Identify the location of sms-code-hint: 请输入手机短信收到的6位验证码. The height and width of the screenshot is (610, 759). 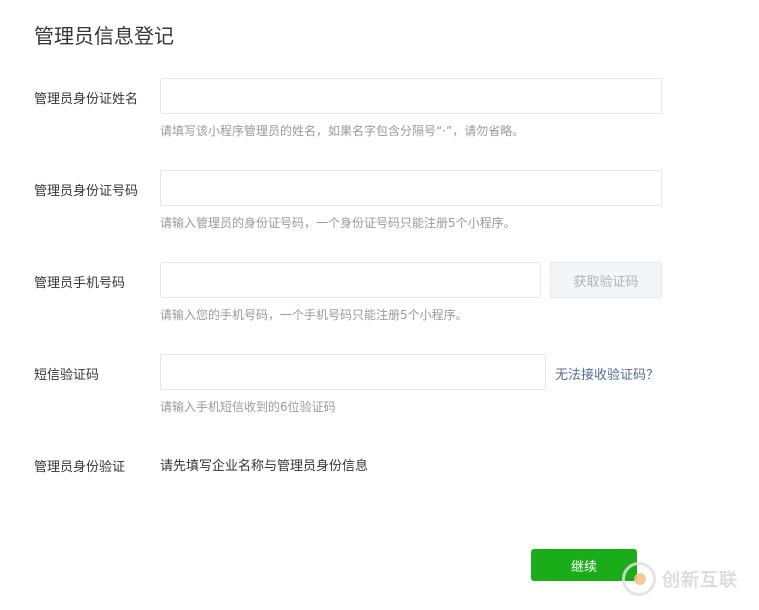
(248, 407).